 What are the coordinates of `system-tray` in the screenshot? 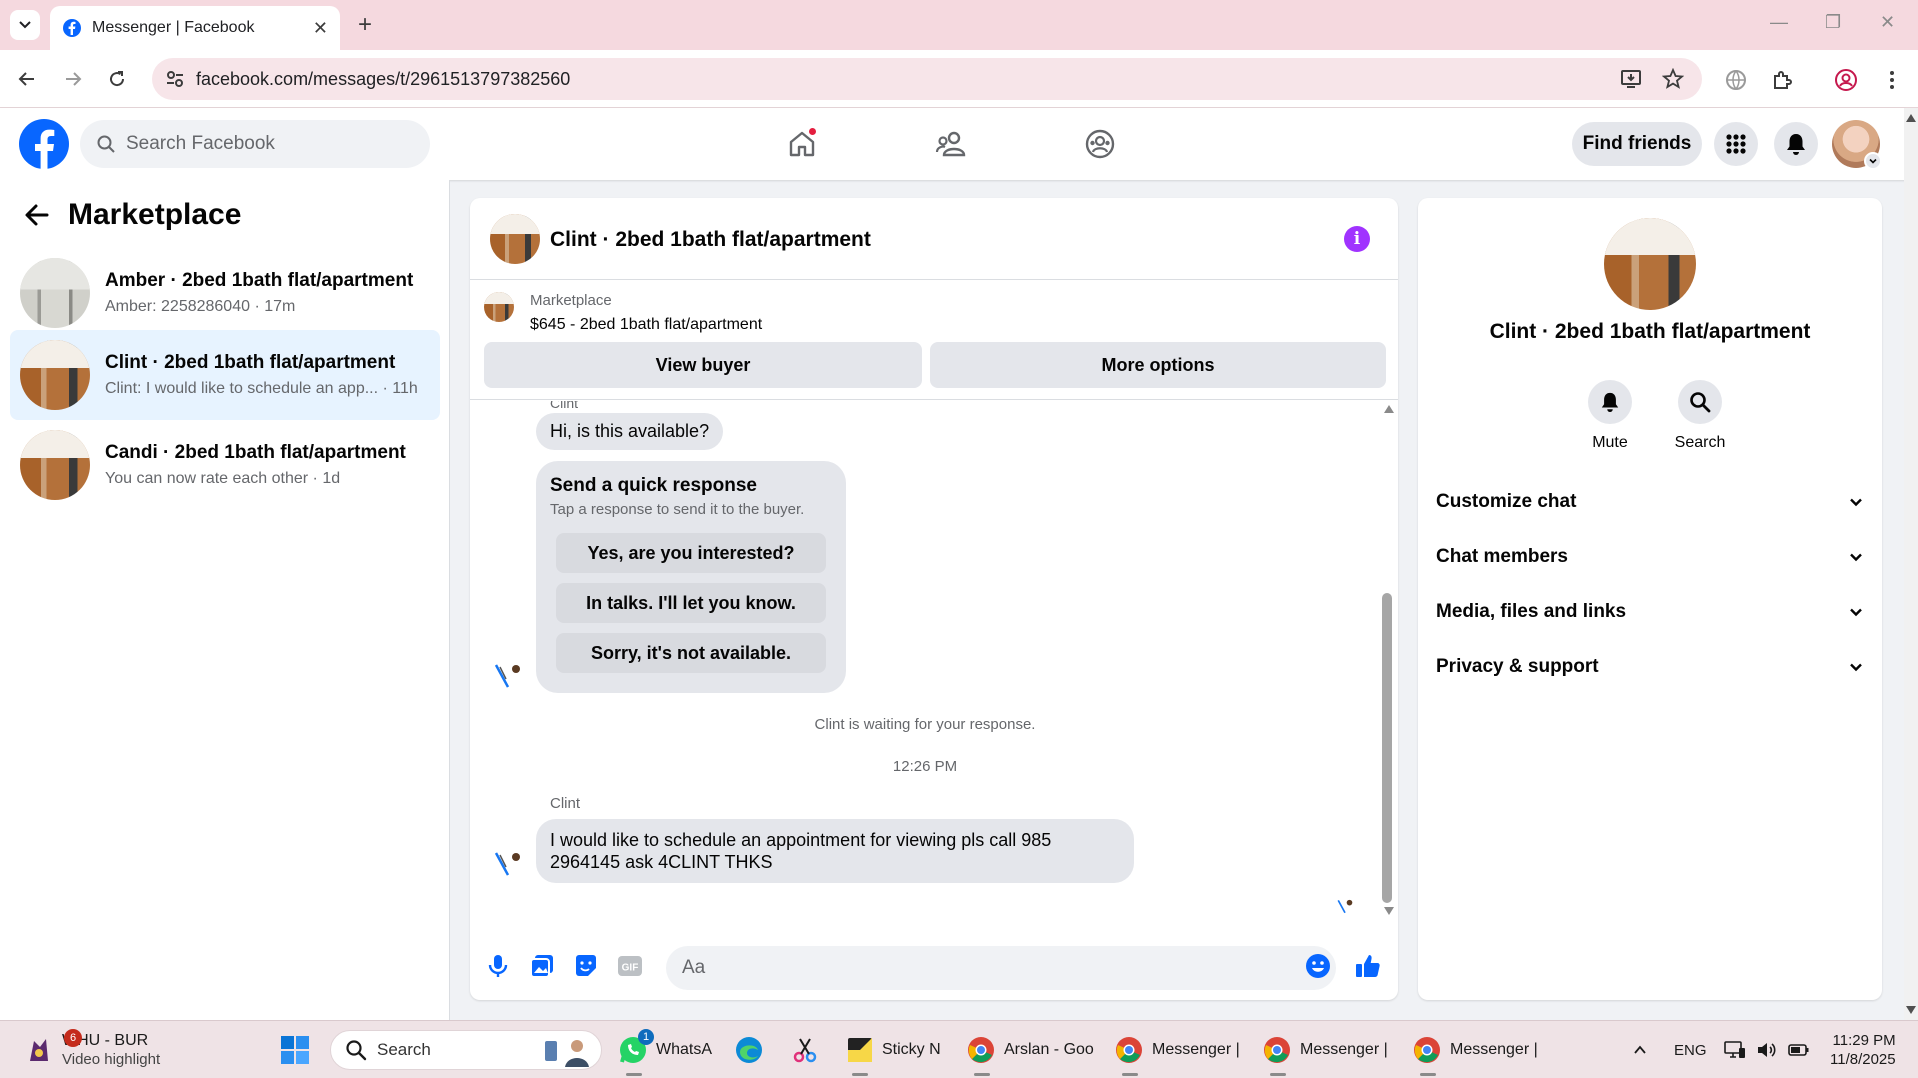 It's located at (1767, 1049).